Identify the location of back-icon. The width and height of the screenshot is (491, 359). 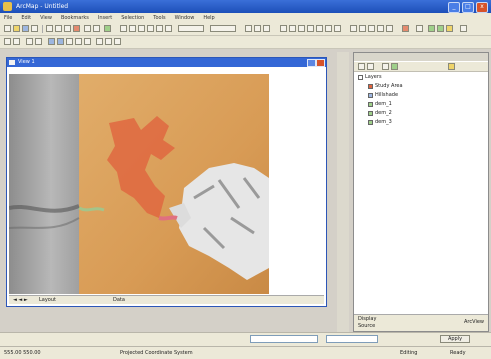
(16, 41).